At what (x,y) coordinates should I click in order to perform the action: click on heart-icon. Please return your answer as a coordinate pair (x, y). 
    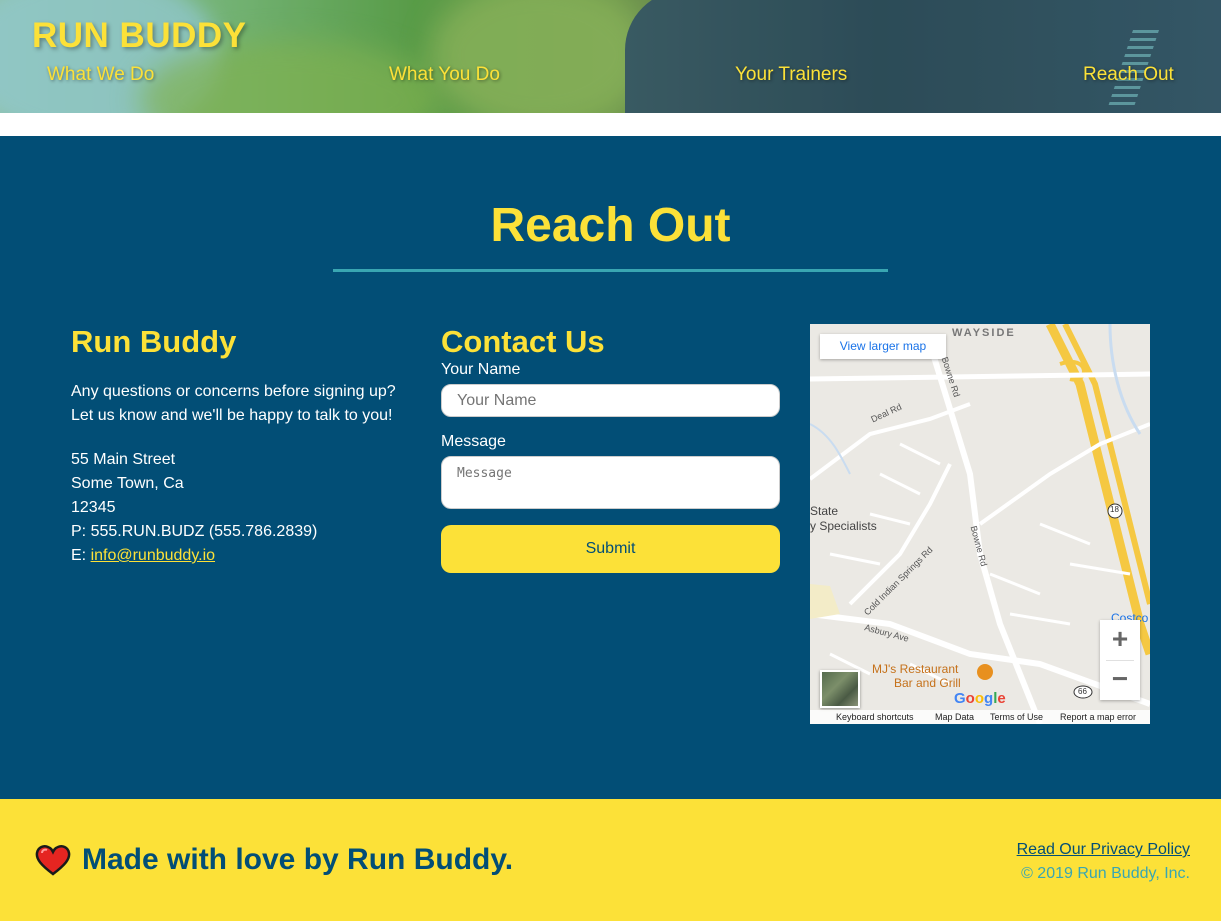
    Looking at the image, I should click on (53, 862).